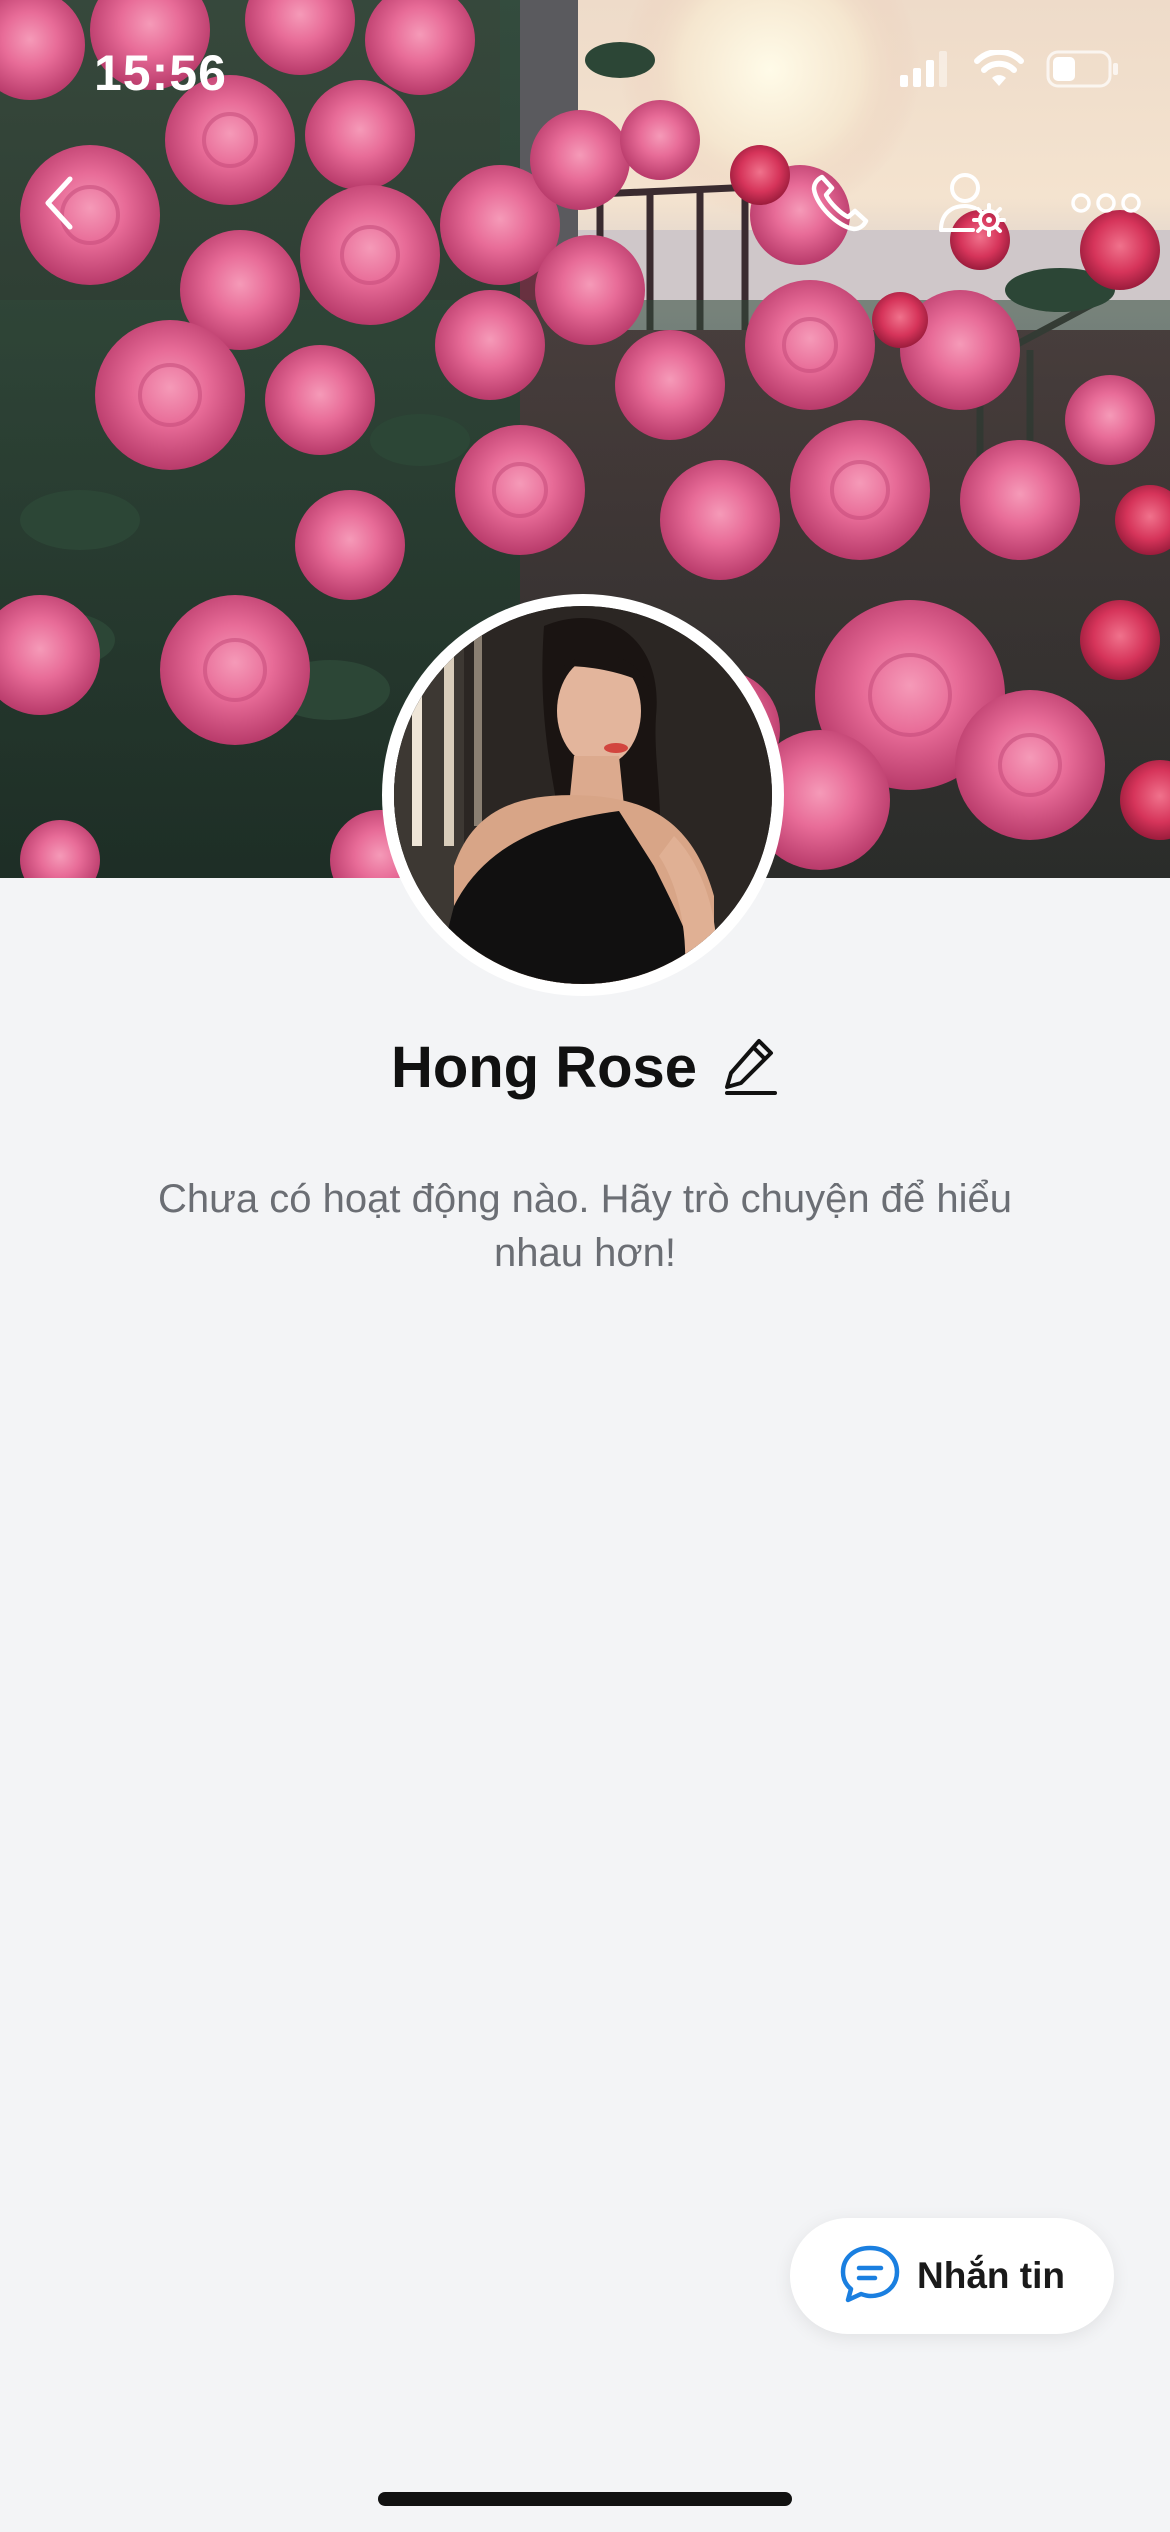 The width and height of the screenshot is (1170, 2532). I want to click on profile-name: Hong Rose, so click(544, 1067).